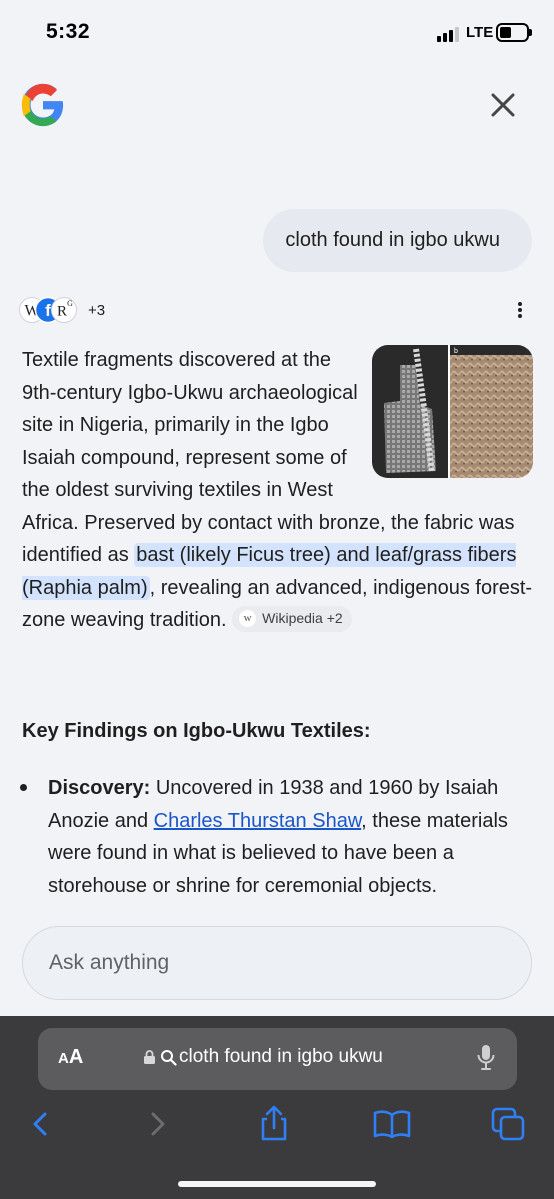 Image resolution: width=554 pixels, height=1199 pixels. Describe the element at coordinates (480, 32) in the screenshot. I see `network-type: LTE` at that location.